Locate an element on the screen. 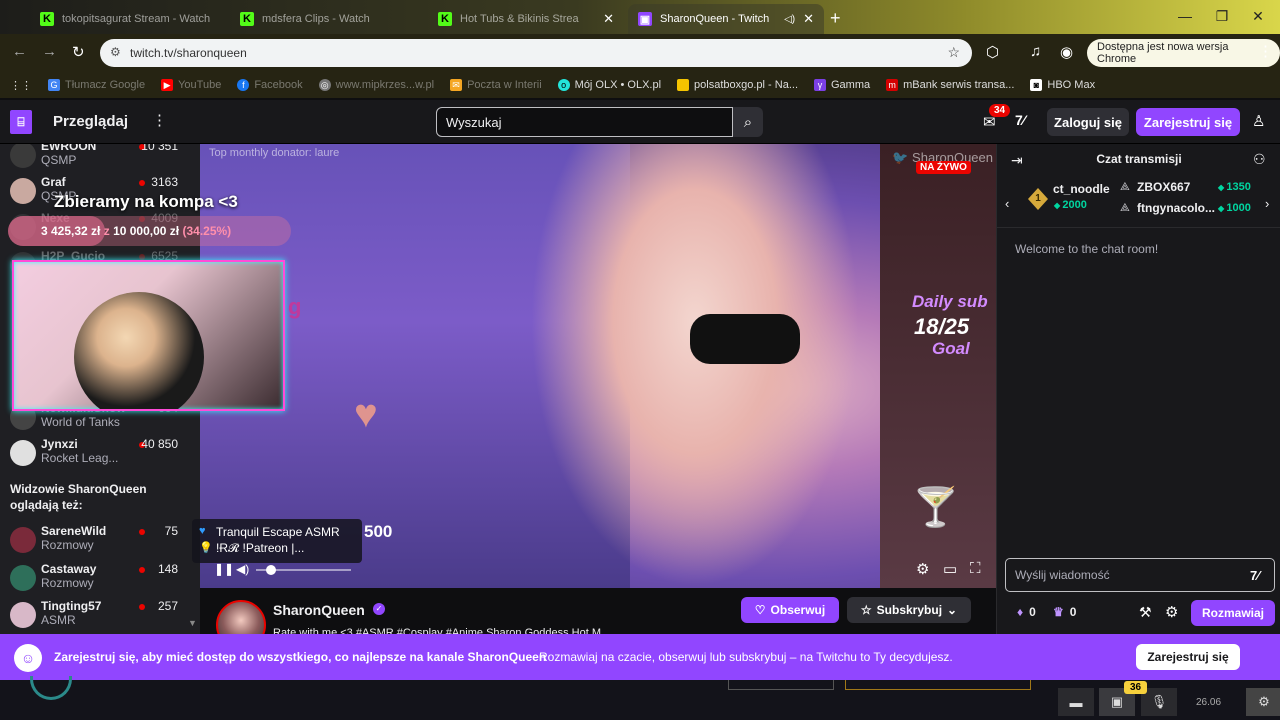 The width and height of the screenshot is (1280, 720). search-icon: ⌕ is located at coordinates (748, 122).